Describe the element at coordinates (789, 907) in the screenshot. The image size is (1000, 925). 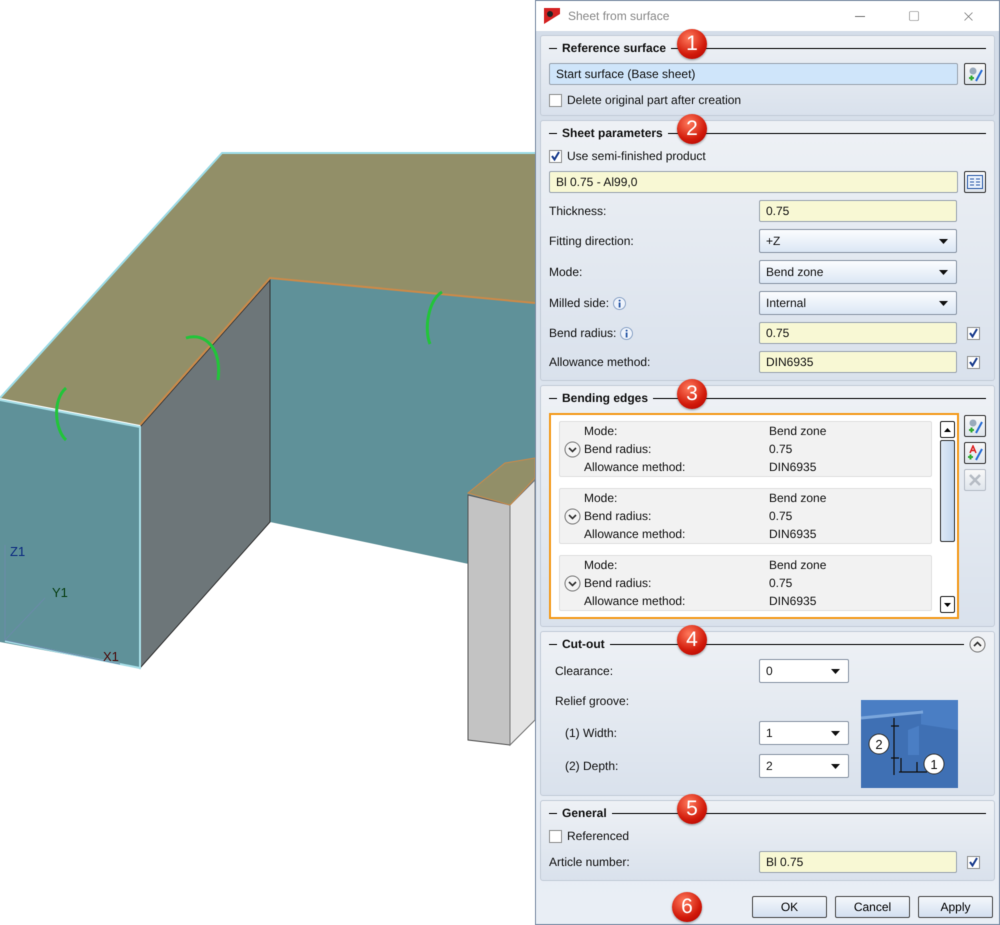
I see `dialog-button: OK` at that location.